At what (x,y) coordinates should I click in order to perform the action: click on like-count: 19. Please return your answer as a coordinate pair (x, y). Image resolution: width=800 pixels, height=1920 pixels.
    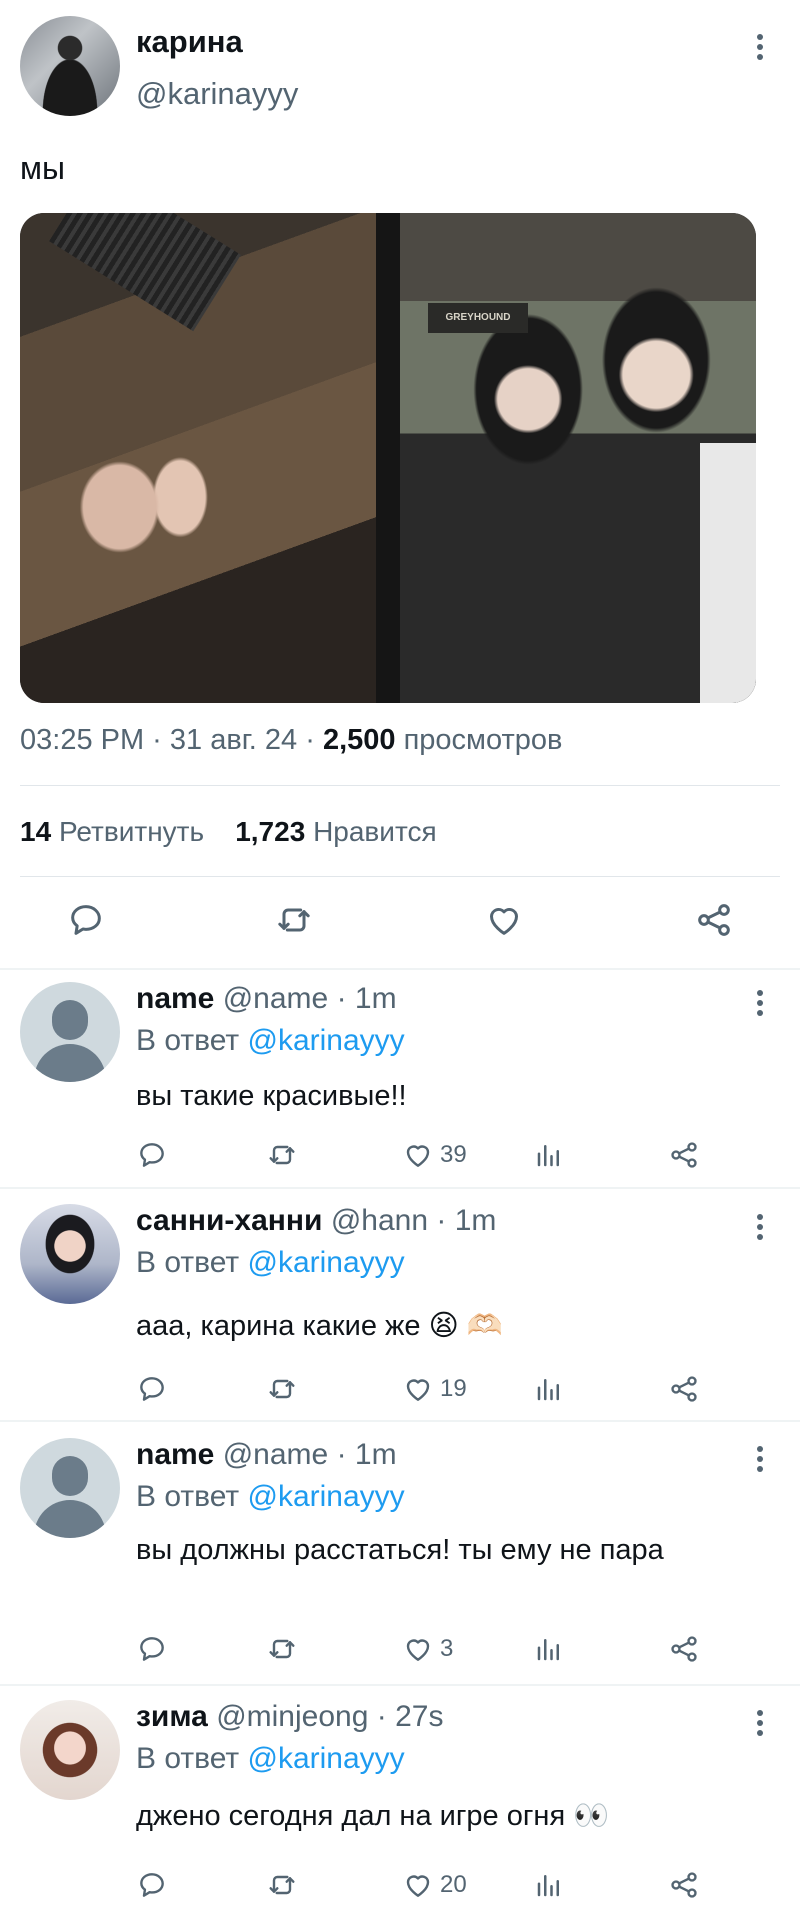
    Looking at the image, I should click on (453, 1388).